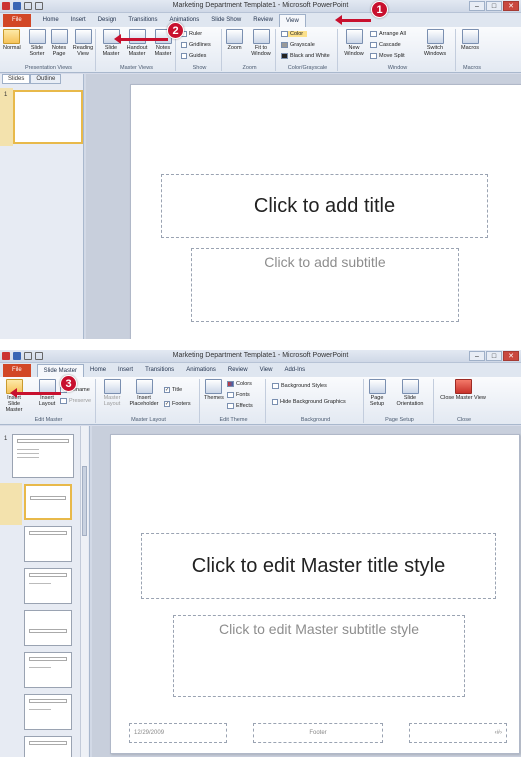 The image size is (521, 757). What do you see at coordinates (463, 390) in the screenshot?
I see `close-master-view-button: Close Master View` at bounding box center [463, 390].